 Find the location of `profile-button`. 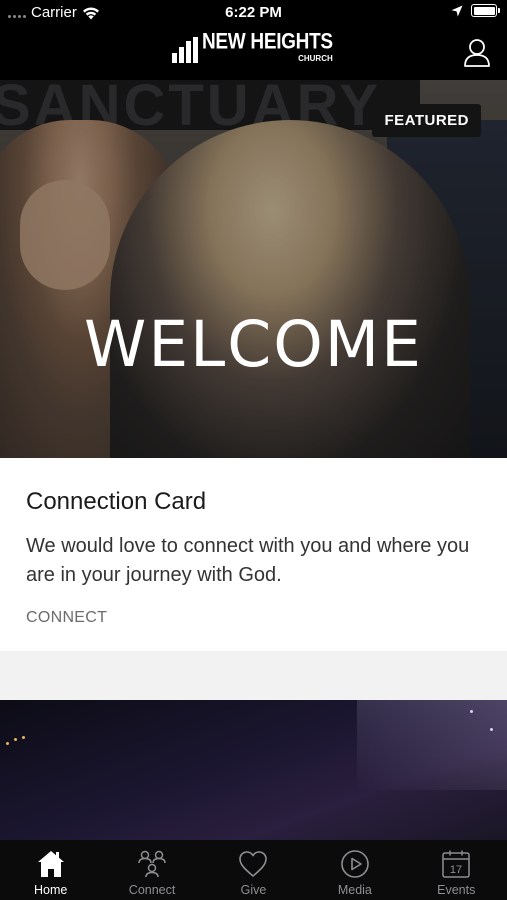

profile-button is located at coordinates (477, 53).